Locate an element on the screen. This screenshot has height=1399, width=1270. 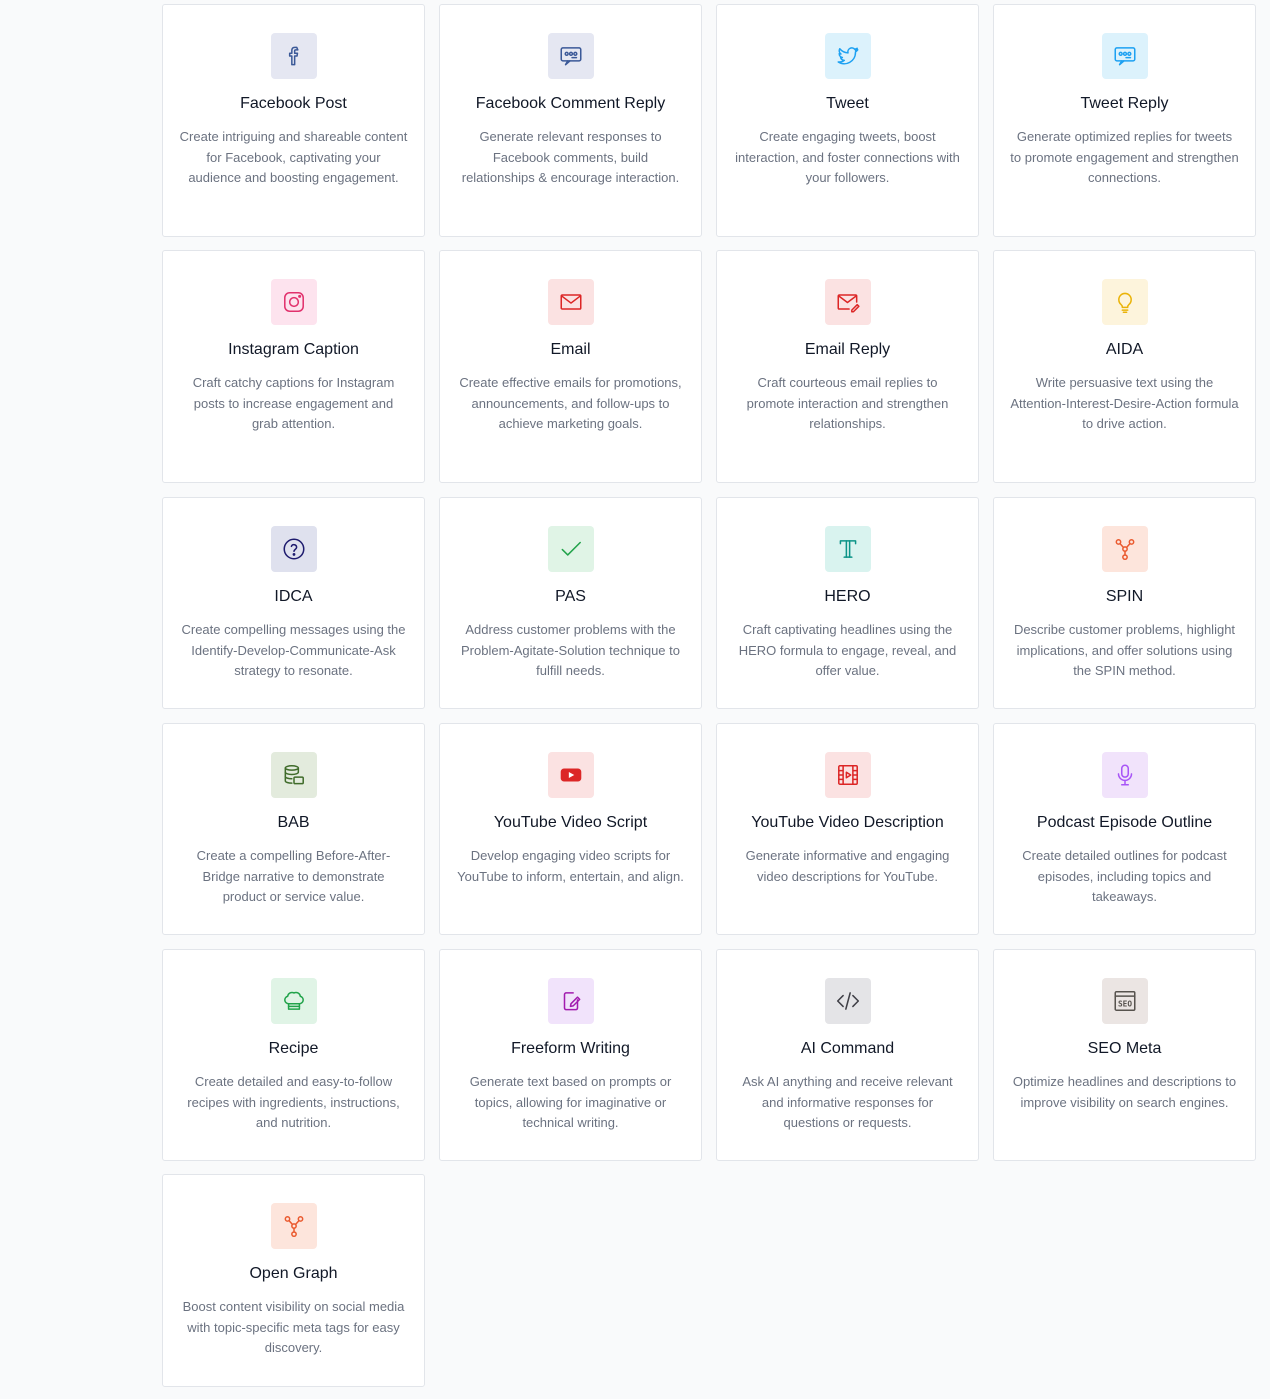
microphone-icon is located at coordinates (1124, 775).